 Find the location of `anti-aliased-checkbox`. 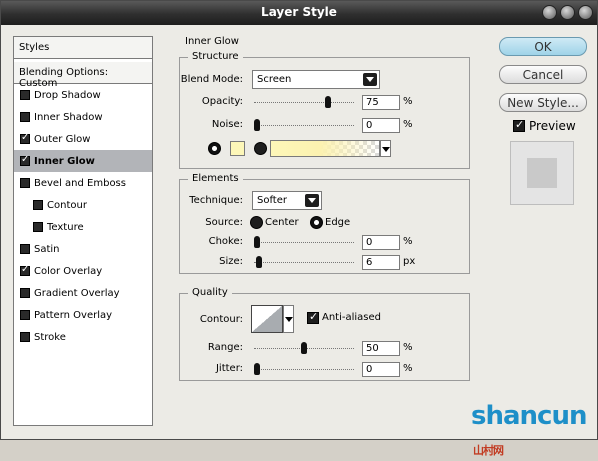

anti-aliased-checkbox is located at coordinates (313, 317).